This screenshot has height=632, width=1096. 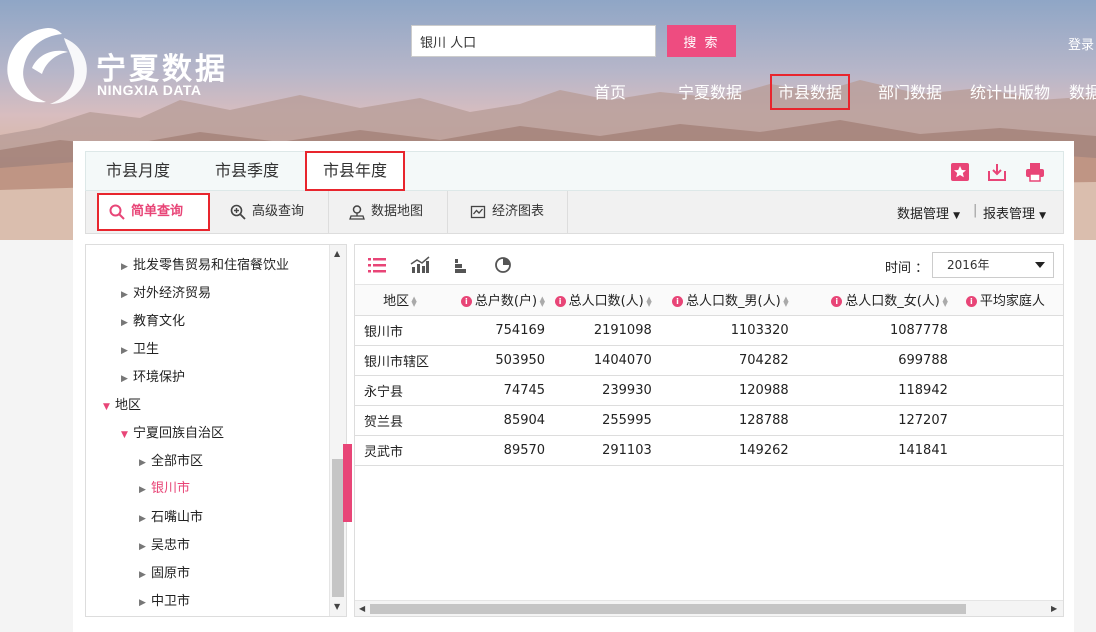 What do you see at coordinates (960, 172) in the screenshot?
I see `star-icon` at bounding box center [960, 172].